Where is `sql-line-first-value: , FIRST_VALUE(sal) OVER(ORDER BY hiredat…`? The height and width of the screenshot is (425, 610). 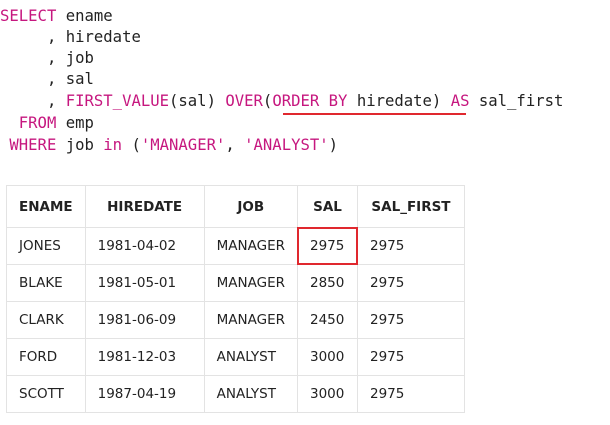
sql-line-first-value: , FIRST_VALUE(sal) OVER(ORDER BY hiredat… is located at coordinates (281, 101).